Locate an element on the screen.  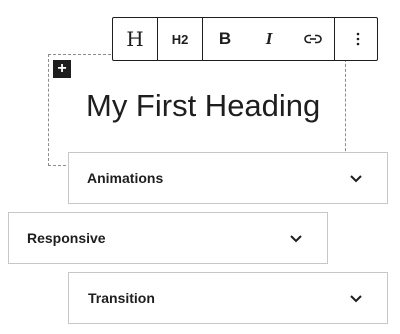
block-toolbar: H H2 B I is located at coordinates (245, 39).